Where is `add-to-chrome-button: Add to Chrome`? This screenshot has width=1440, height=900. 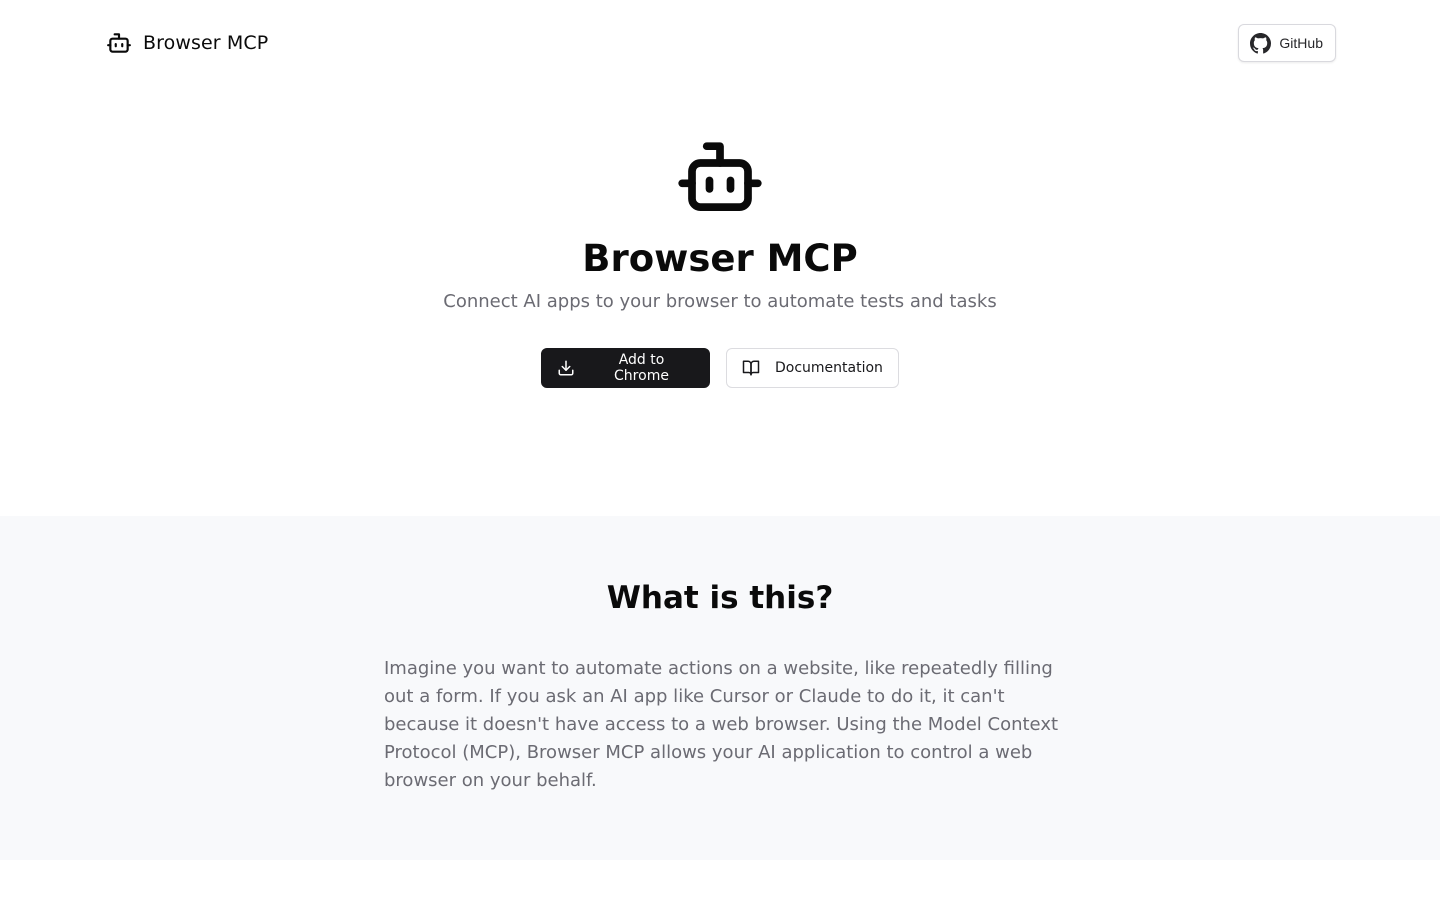
add-to-chrome-button: Add to Chrome is located at coordinates (625, 368).